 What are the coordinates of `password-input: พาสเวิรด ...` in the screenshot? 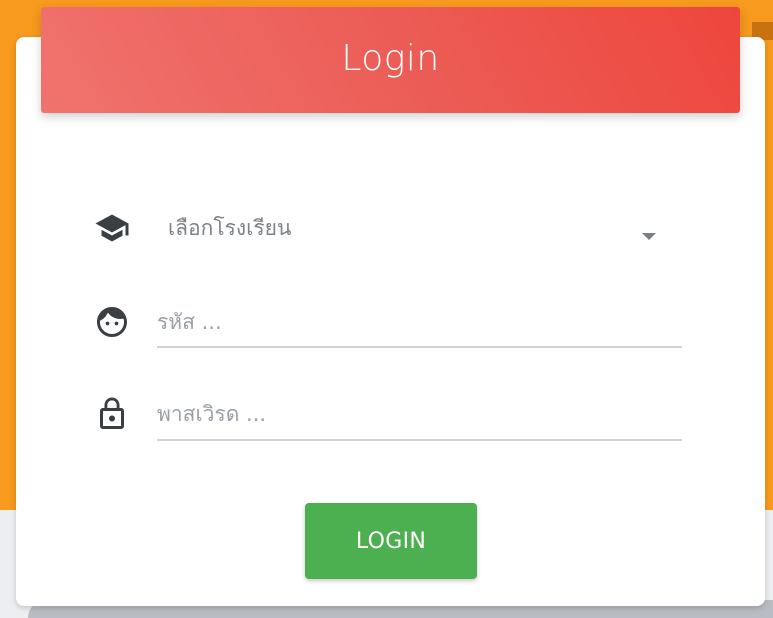 It's located at (211, 414).